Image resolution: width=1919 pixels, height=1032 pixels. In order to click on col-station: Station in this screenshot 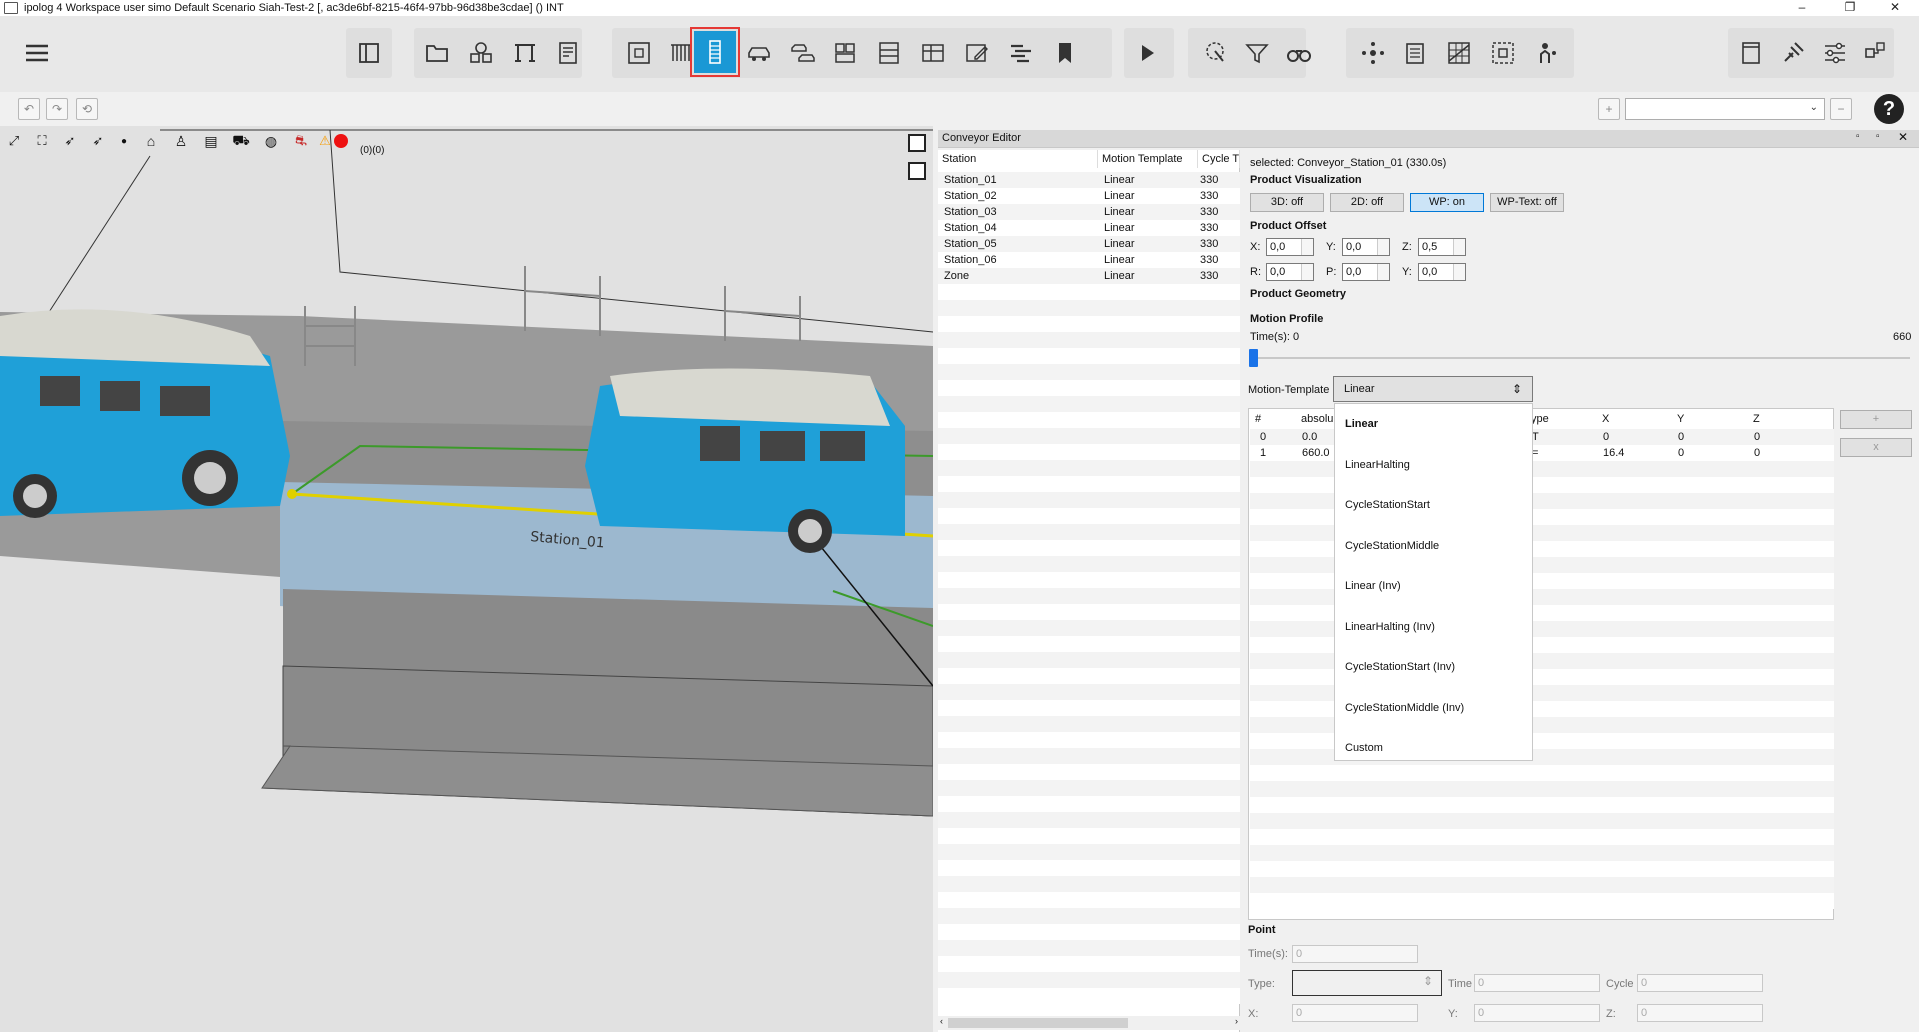, I will do `click(1018, 159)`.